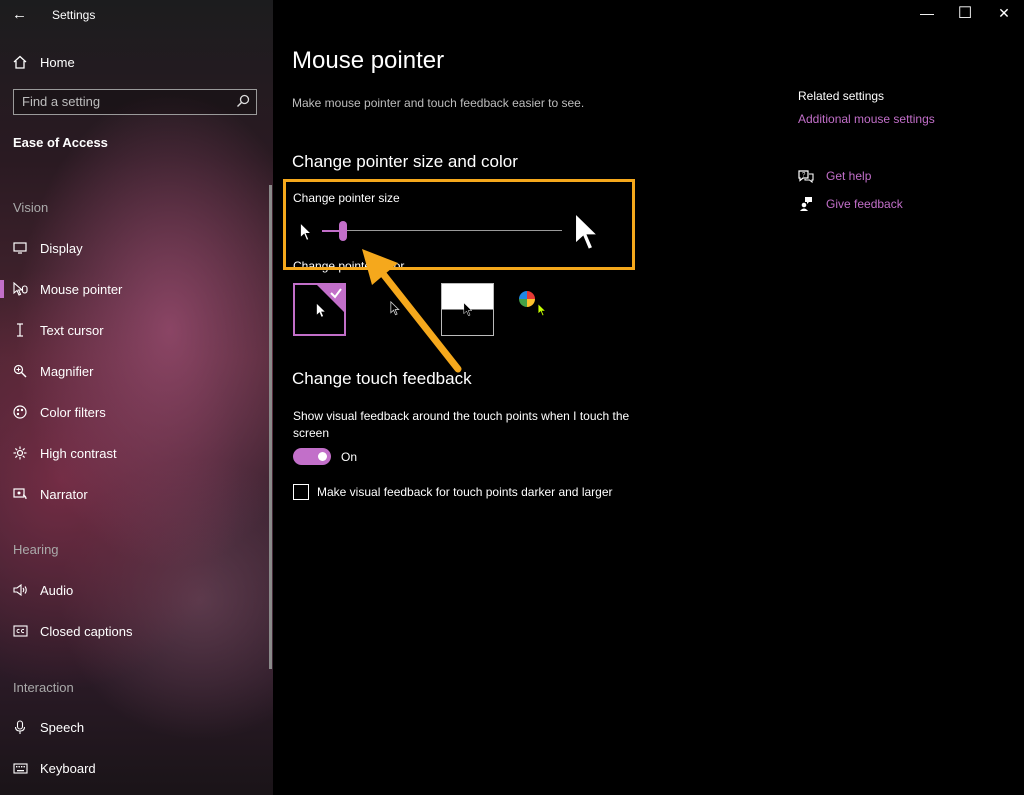  What do you see at coordinates (849, 176) in the screenshot?
I see `get-help-label: Get help` at bounding box center [849, 176].